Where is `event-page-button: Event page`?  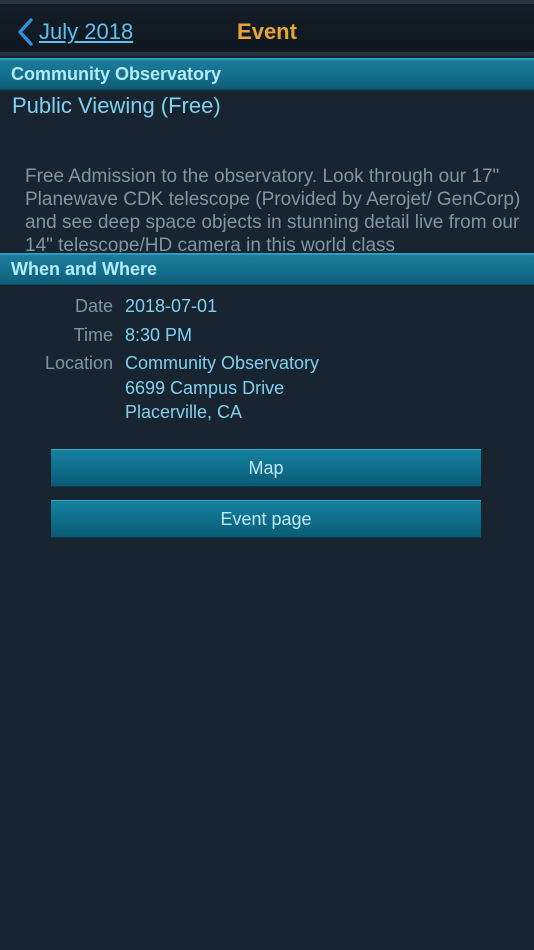
event-page-button: Event page is located at coordinates (266, 519).